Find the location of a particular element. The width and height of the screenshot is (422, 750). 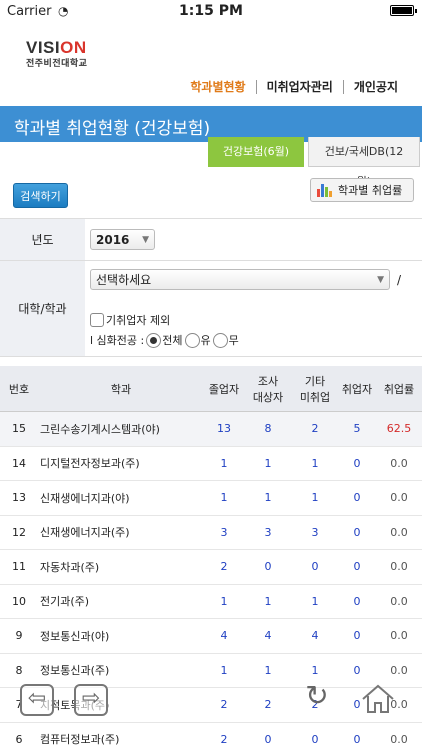

header-number: 번호 is located at coordinates (19, 389).